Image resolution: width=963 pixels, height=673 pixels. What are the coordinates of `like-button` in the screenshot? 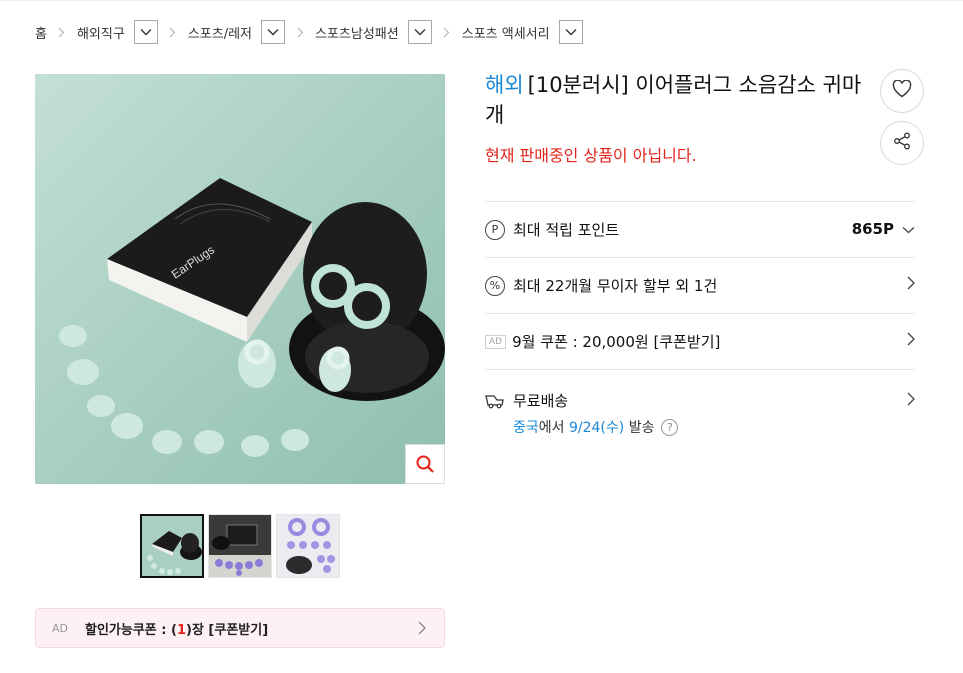 It's located at (902, 91).